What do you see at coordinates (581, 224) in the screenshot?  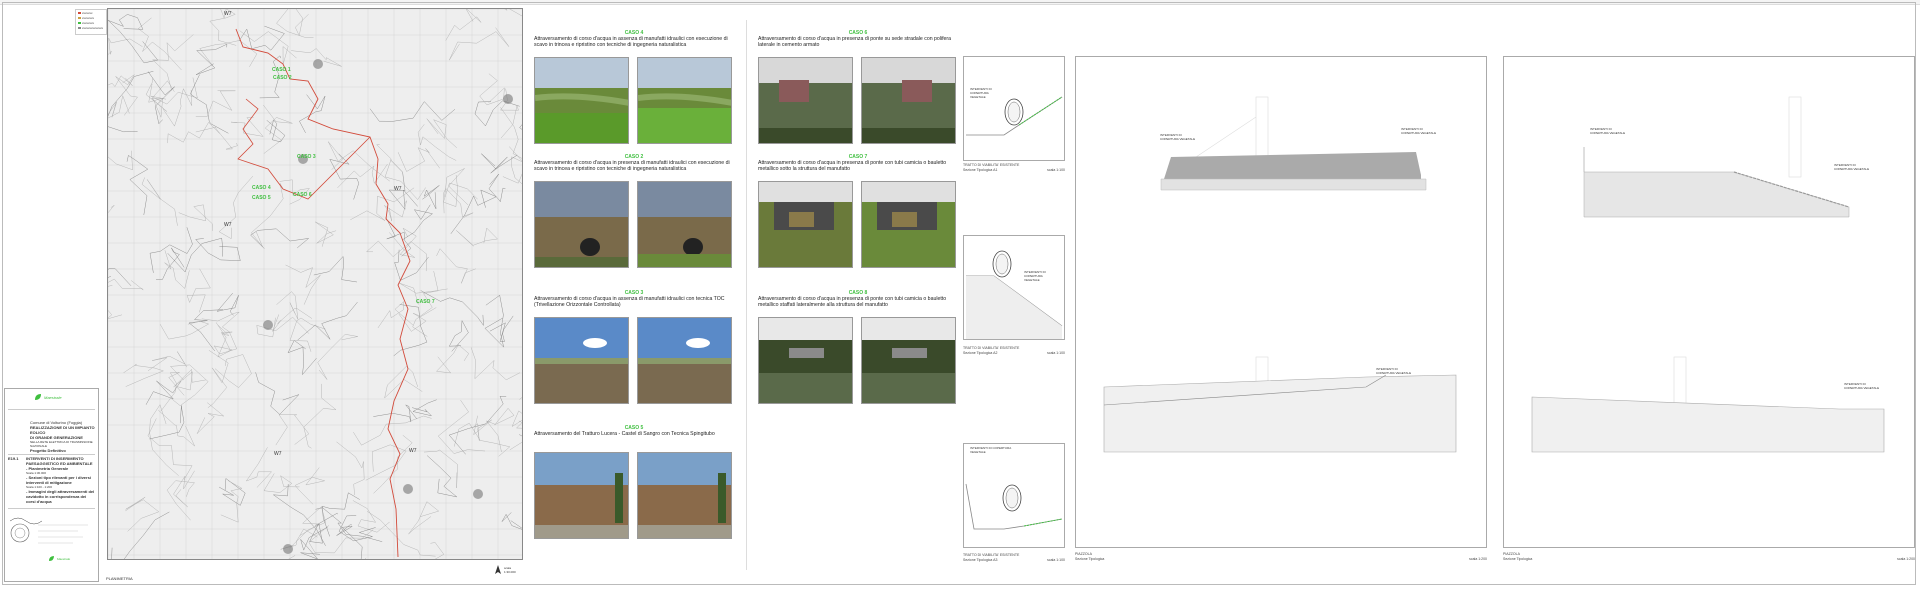 I see `photo-case2-before` at bounding box center [581, 224].